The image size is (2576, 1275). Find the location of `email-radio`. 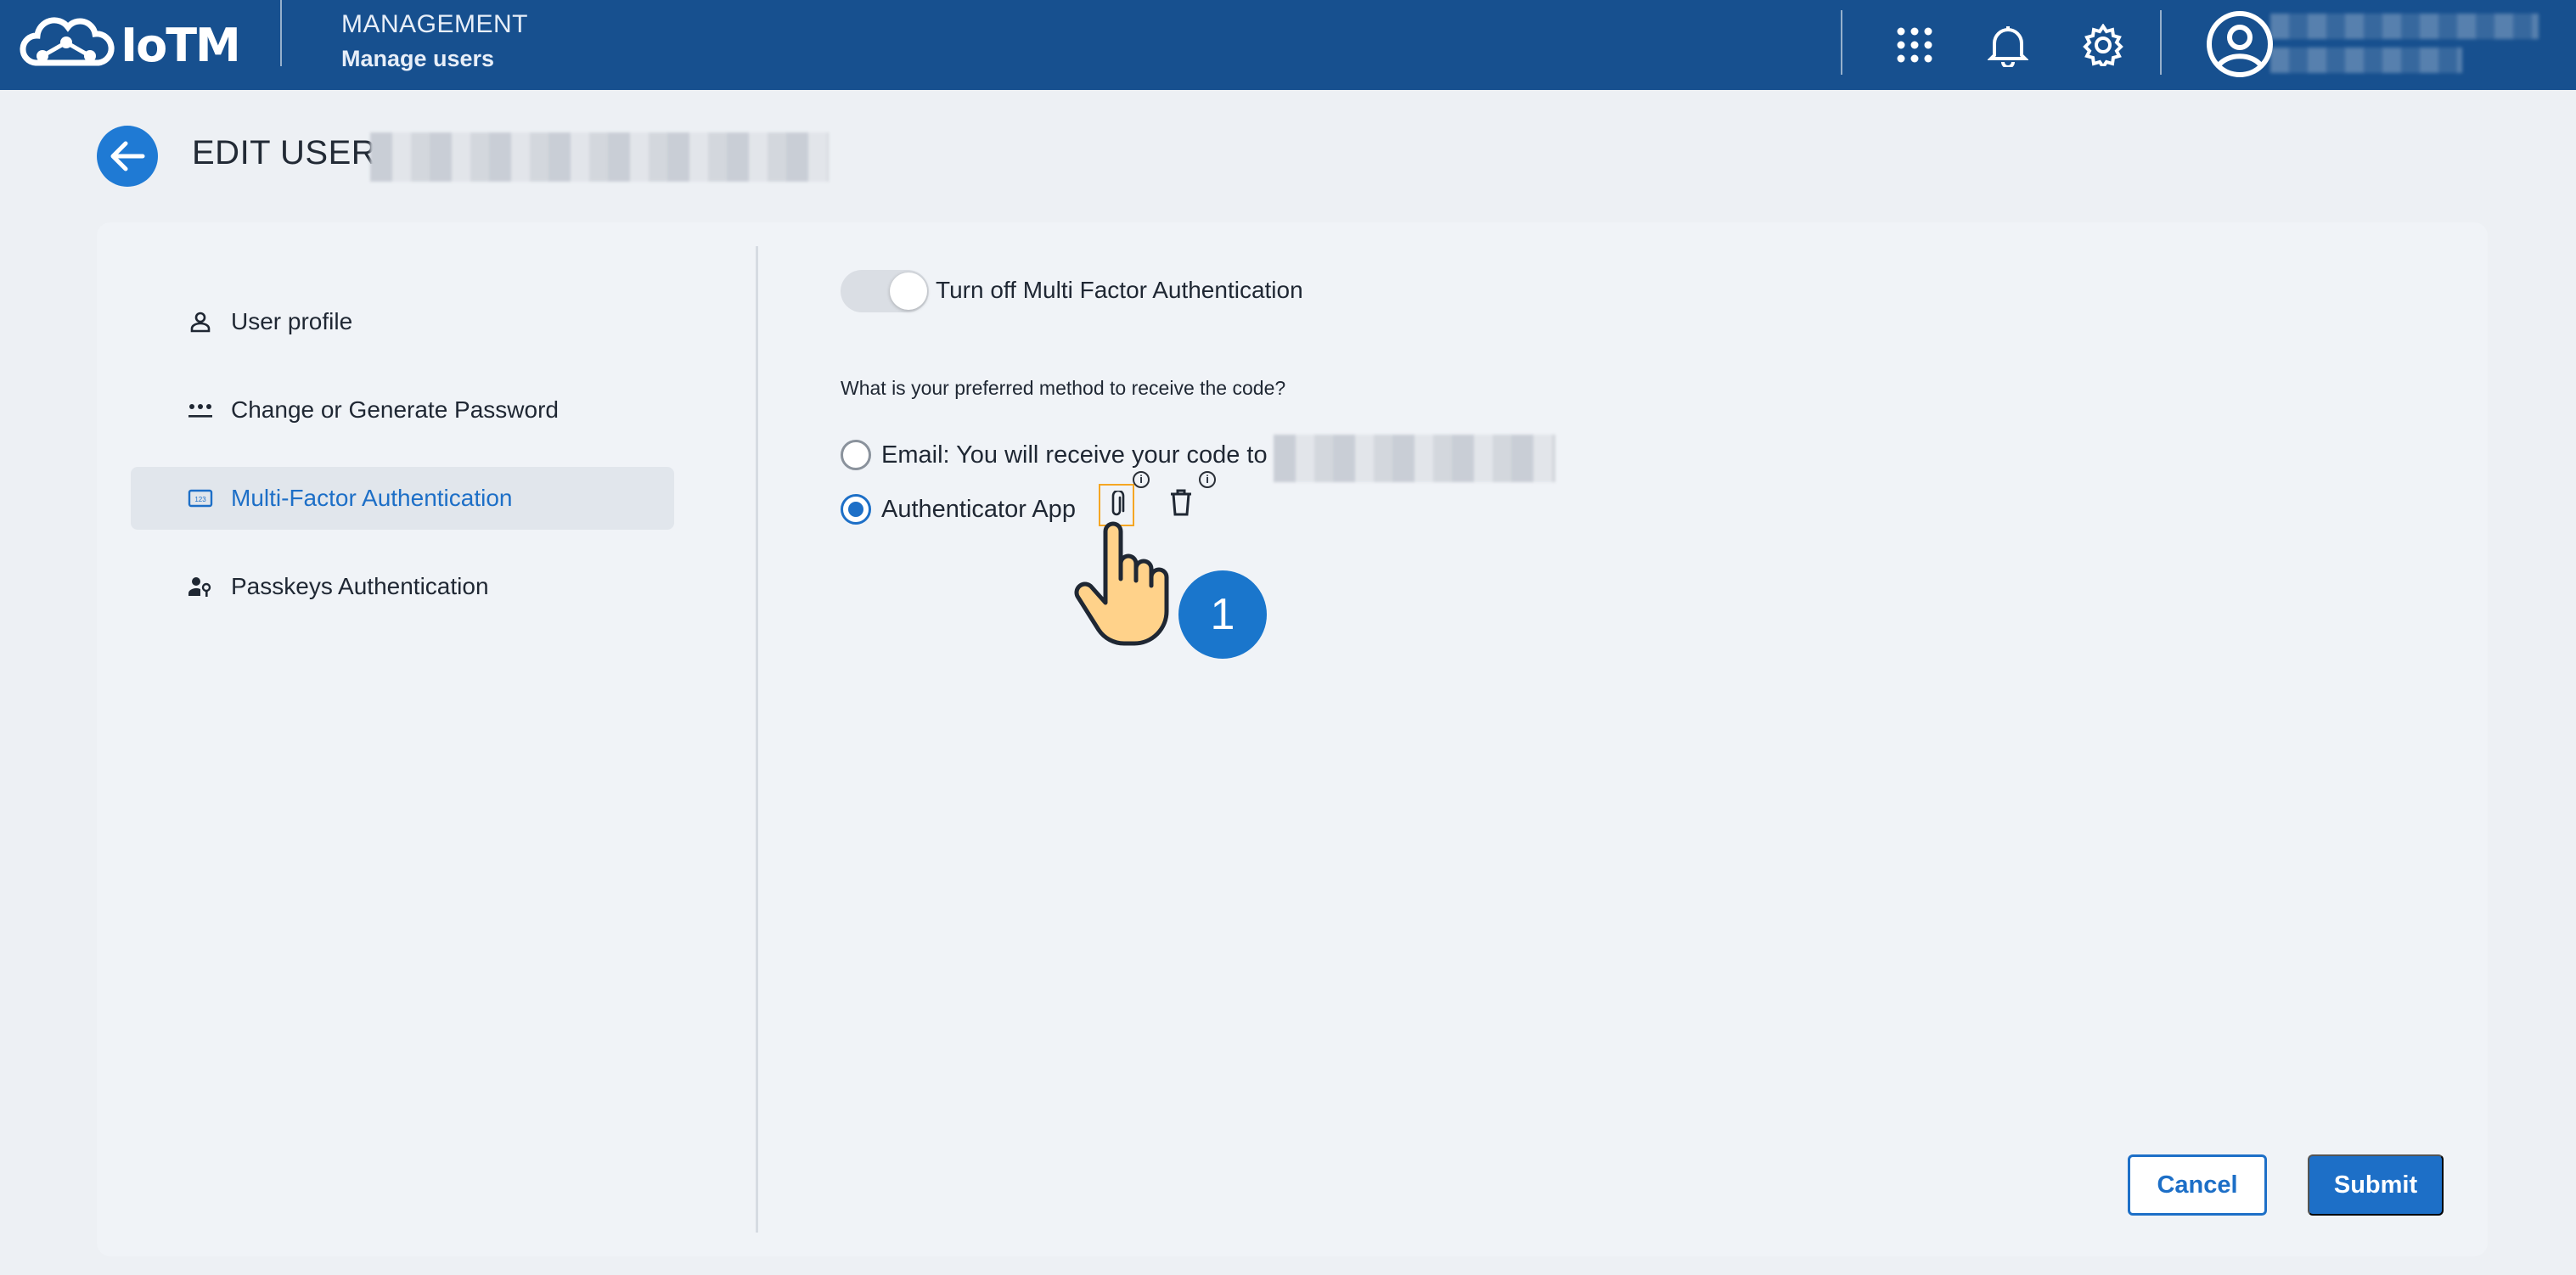

email-radio is located at coordinates (856, 455).